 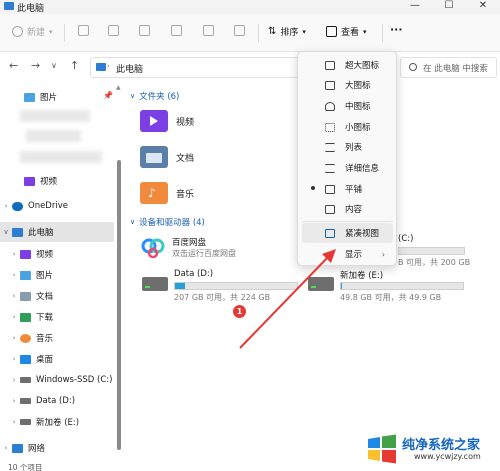 I want to click on paste-button, so click(x=144, y=30).